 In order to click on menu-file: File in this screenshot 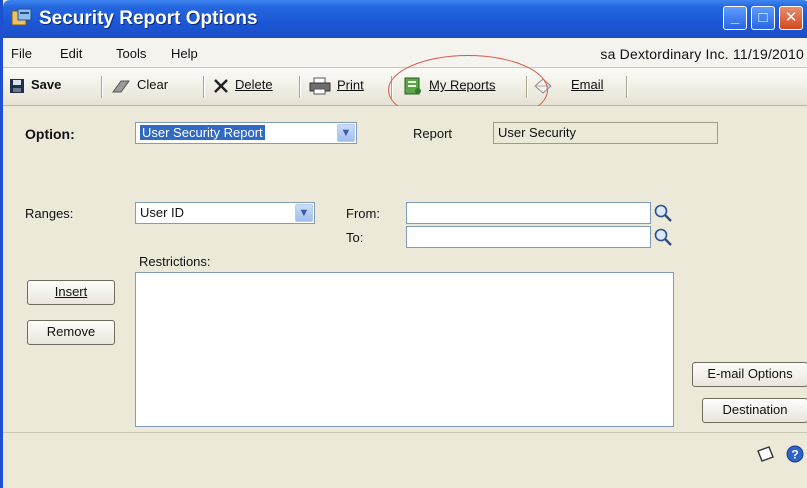, I will do `click(21, 53)`.